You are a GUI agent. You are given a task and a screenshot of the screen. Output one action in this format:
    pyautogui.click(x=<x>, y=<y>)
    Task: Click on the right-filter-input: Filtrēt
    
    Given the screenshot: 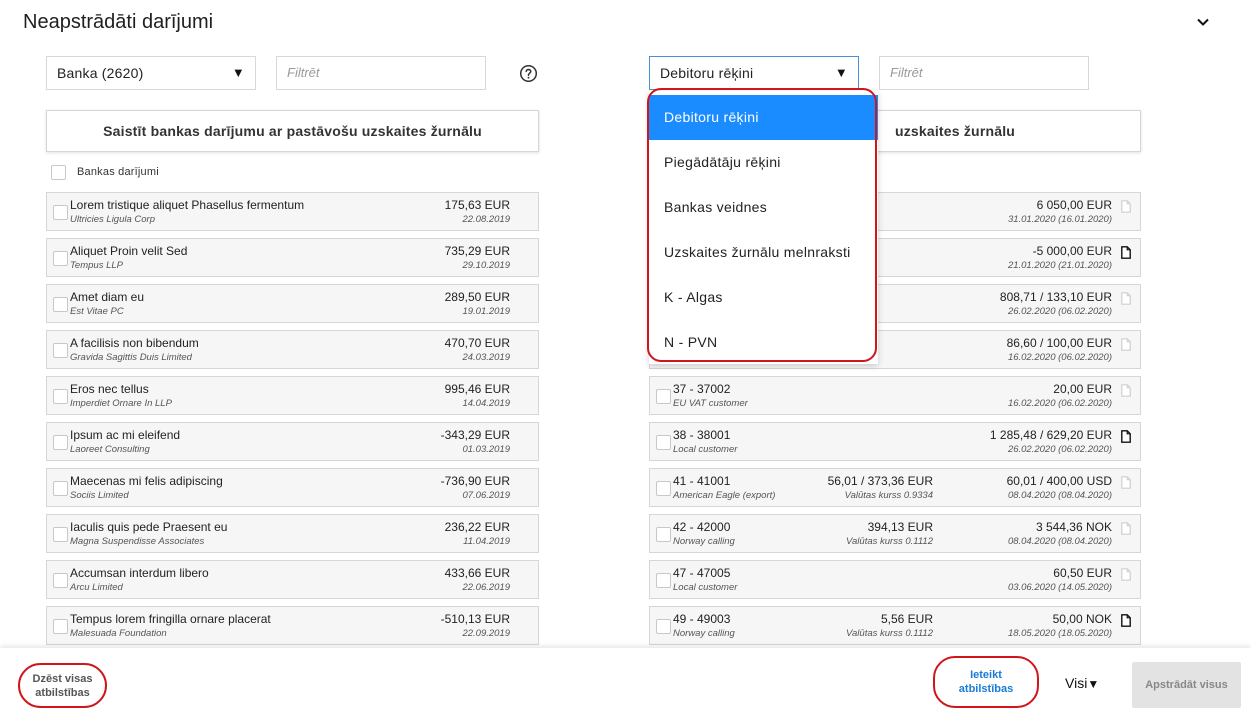 What is the action you would take?
    pyautogui.click(x=984, y=73)
    